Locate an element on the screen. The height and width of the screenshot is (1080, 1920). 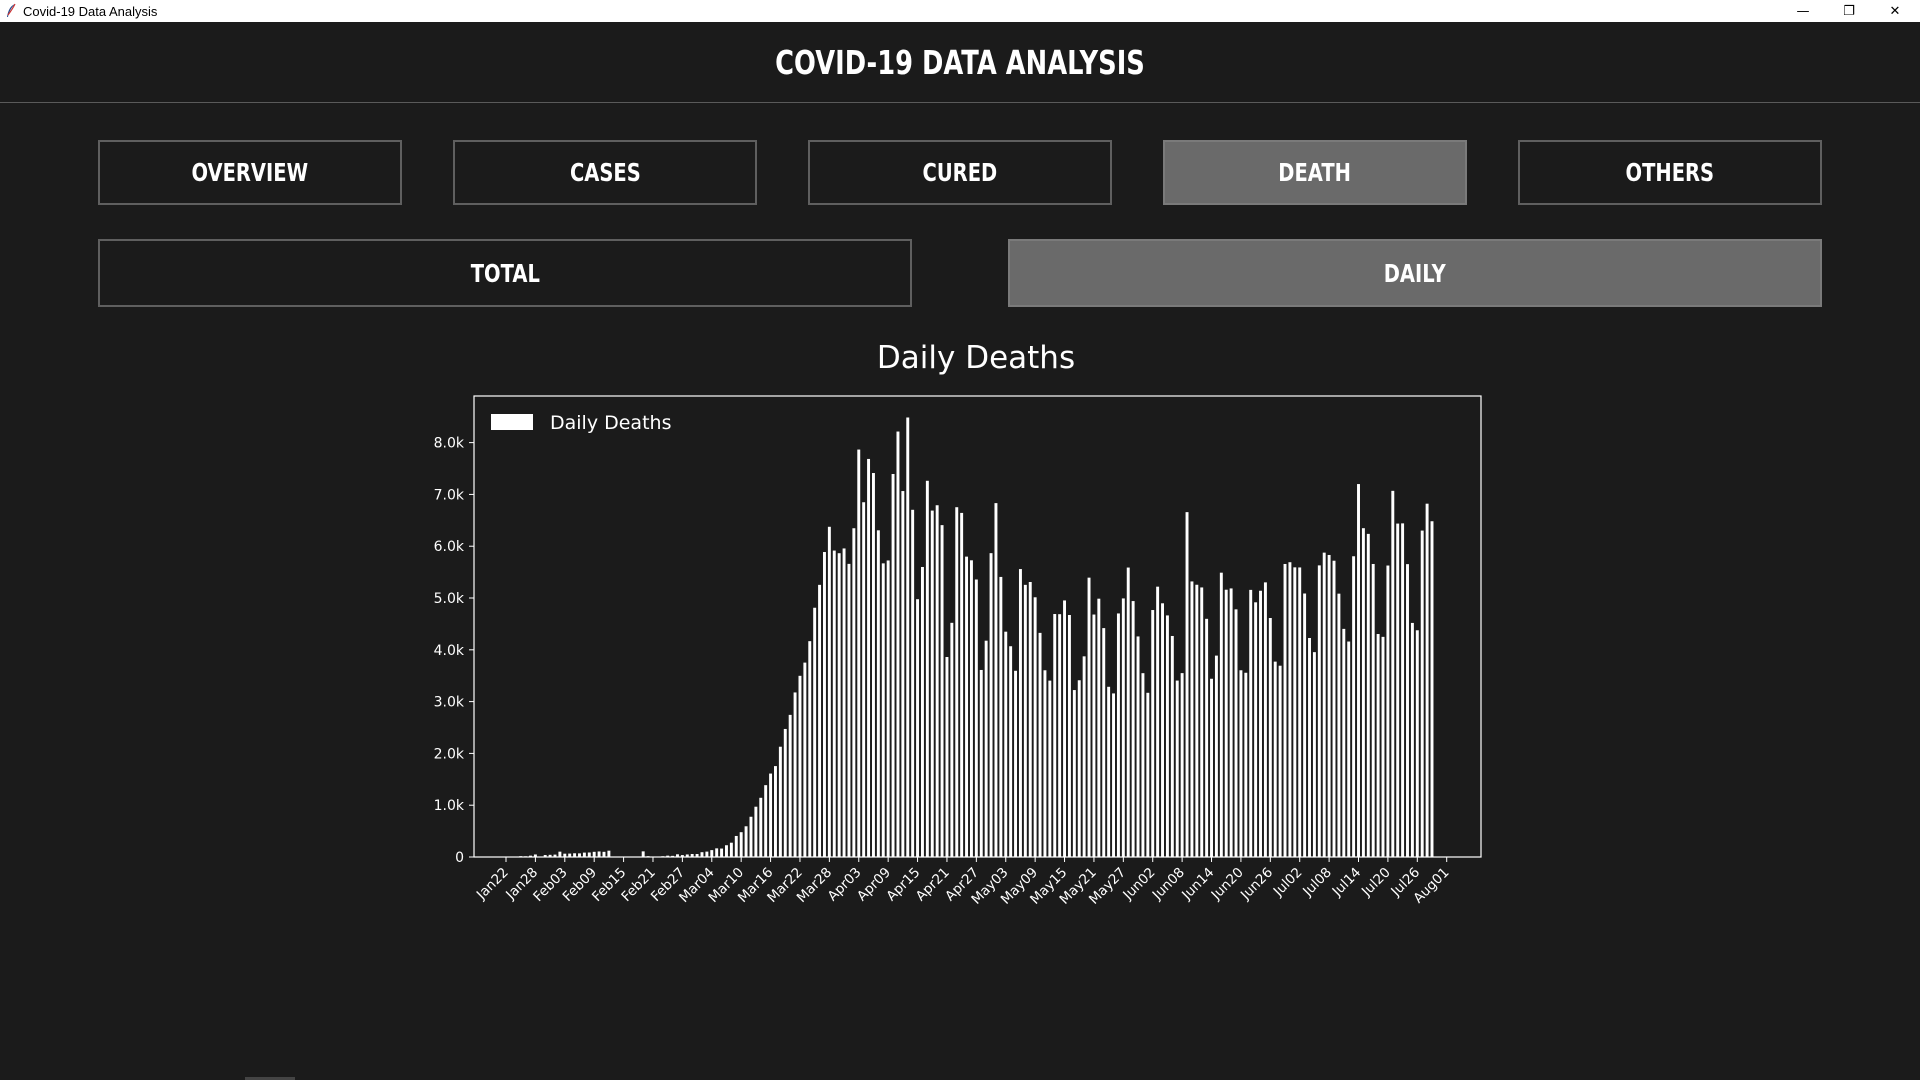
y-tick-label: 4.0k is located at coordinates (449, 651).